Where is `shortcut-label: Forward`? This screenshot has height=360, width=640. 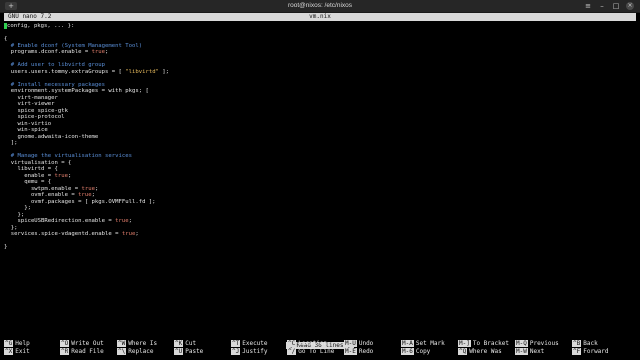 shortcut-label: Forward is located at coordinates (596, 351).